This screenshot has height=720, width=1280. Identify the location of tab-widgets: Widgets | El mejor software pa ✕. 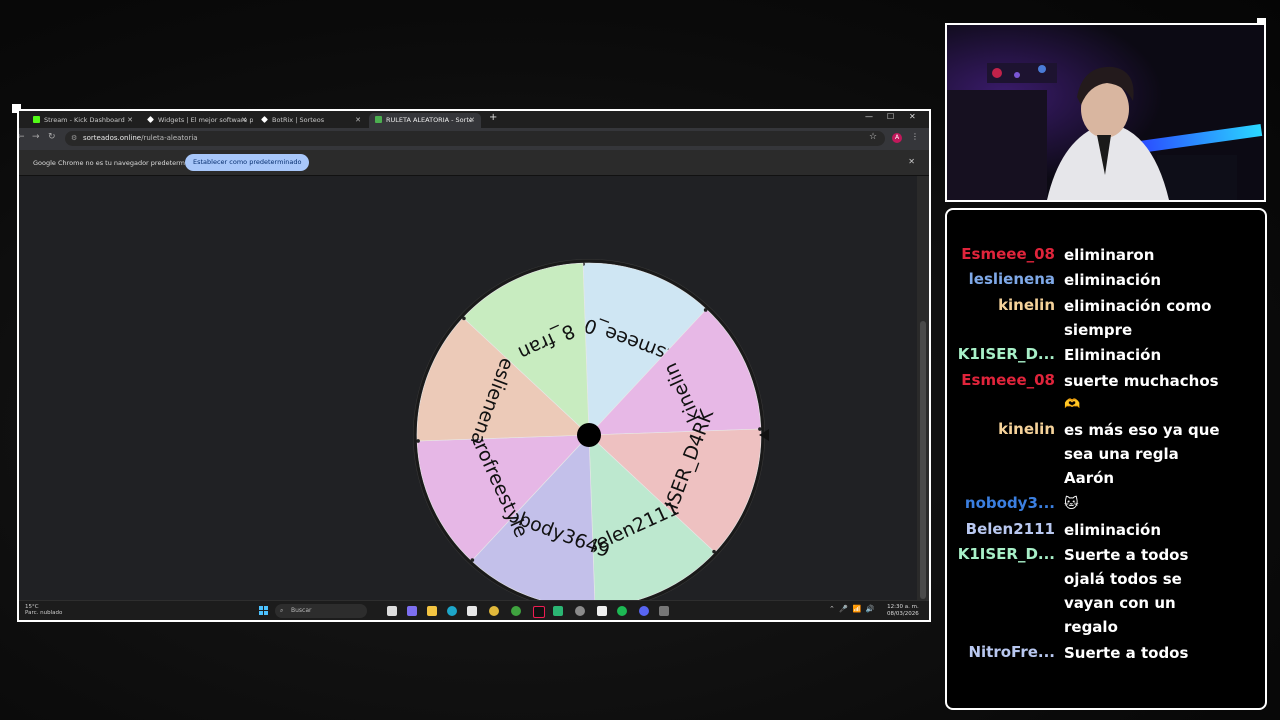
(197, 120).